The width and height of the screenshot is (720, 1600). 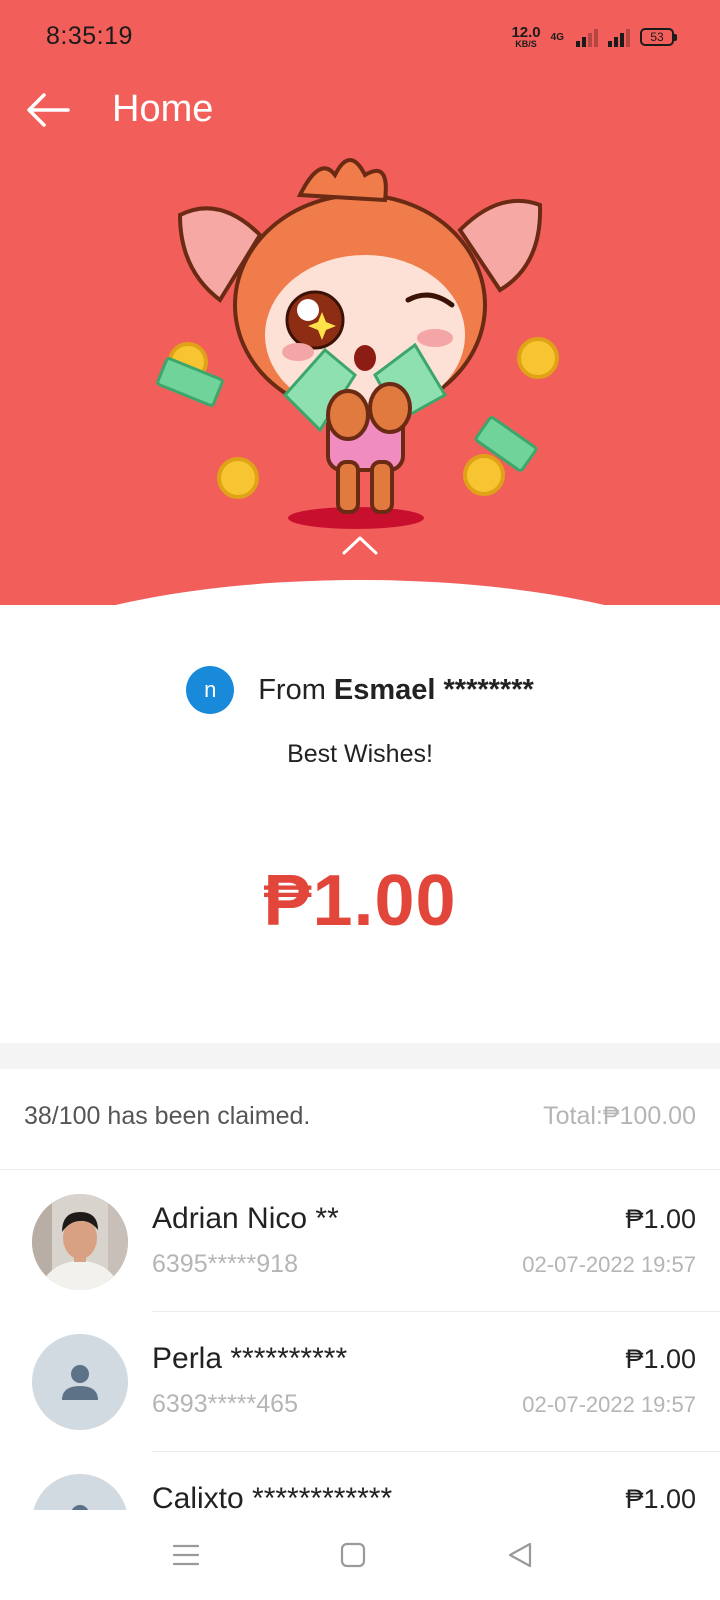 I want to click on claimed-count: 38/100 has been claimed., so click(x=167, y=1116).